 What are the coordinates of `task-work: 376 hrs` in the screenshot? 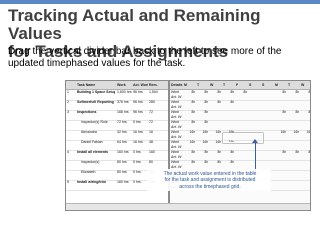 It's located at (123, 102).